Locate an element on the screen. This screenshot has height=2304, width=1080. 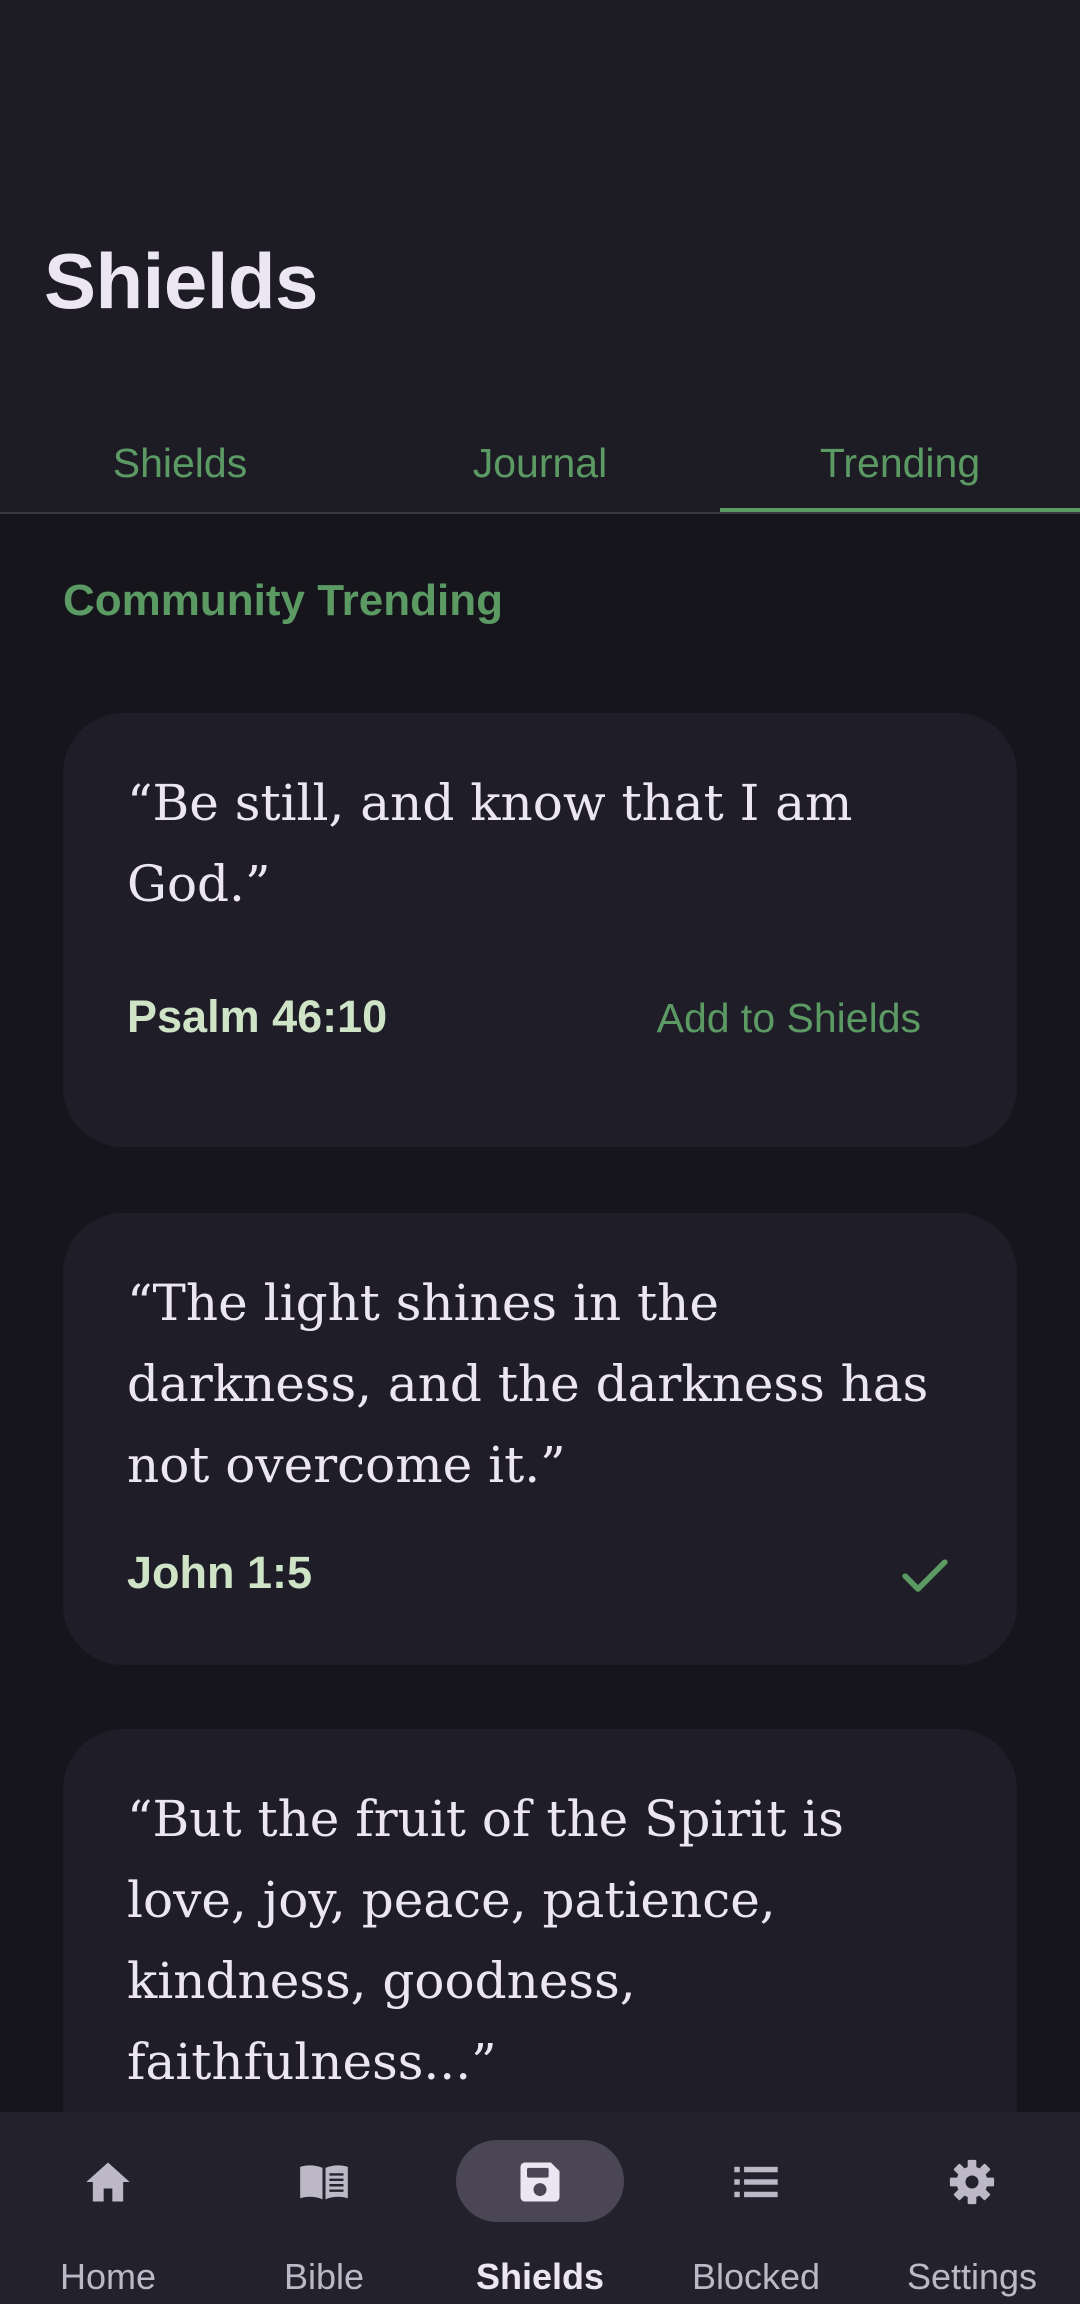
book-icon is located at coordinates (324, 2182).